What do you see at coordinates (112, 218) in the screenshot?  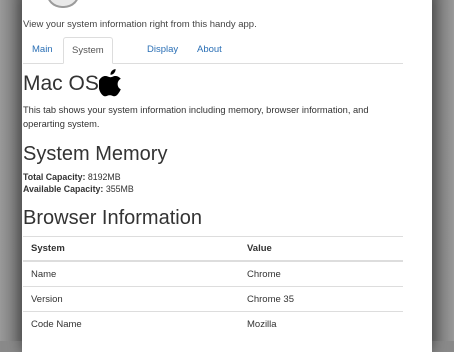 I see `browser-heading: Browser Information` at bounding box center [112, 218].